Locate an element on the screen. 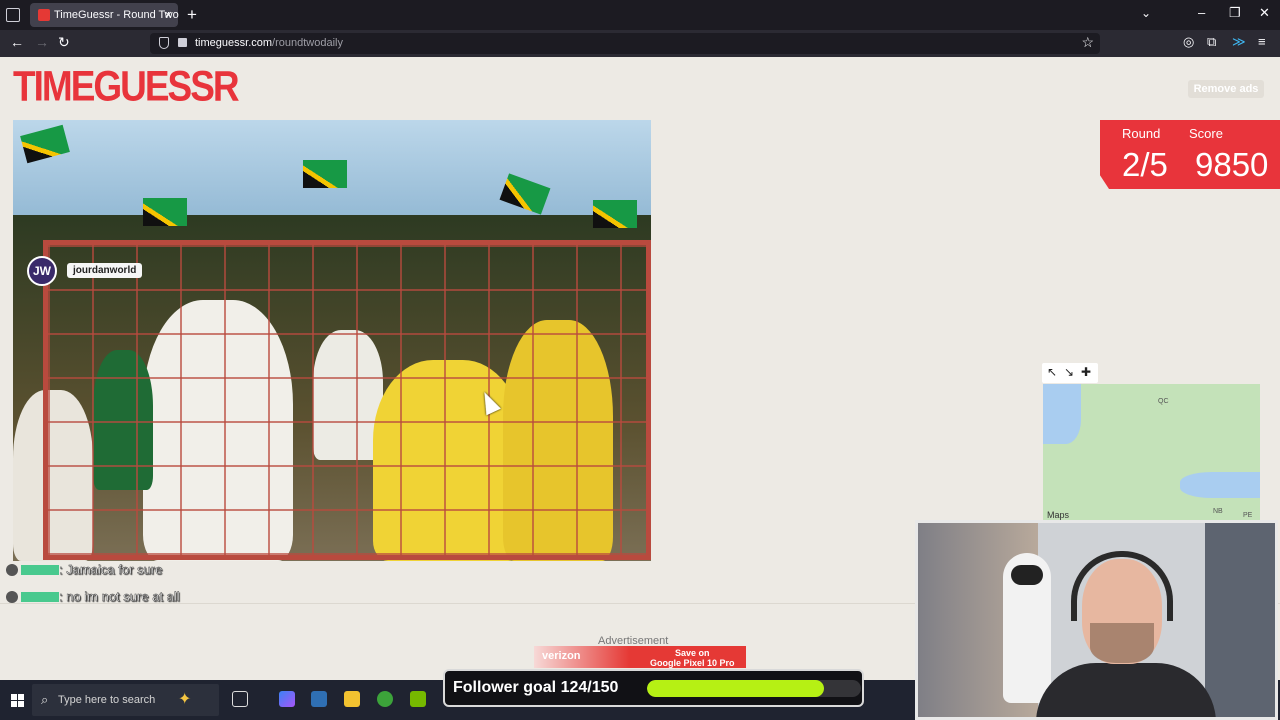 The width and height of the screenshot is (1280, 720). map-size-controls: ↖ ↘ ✚ is located at coordinates (1070, 373).